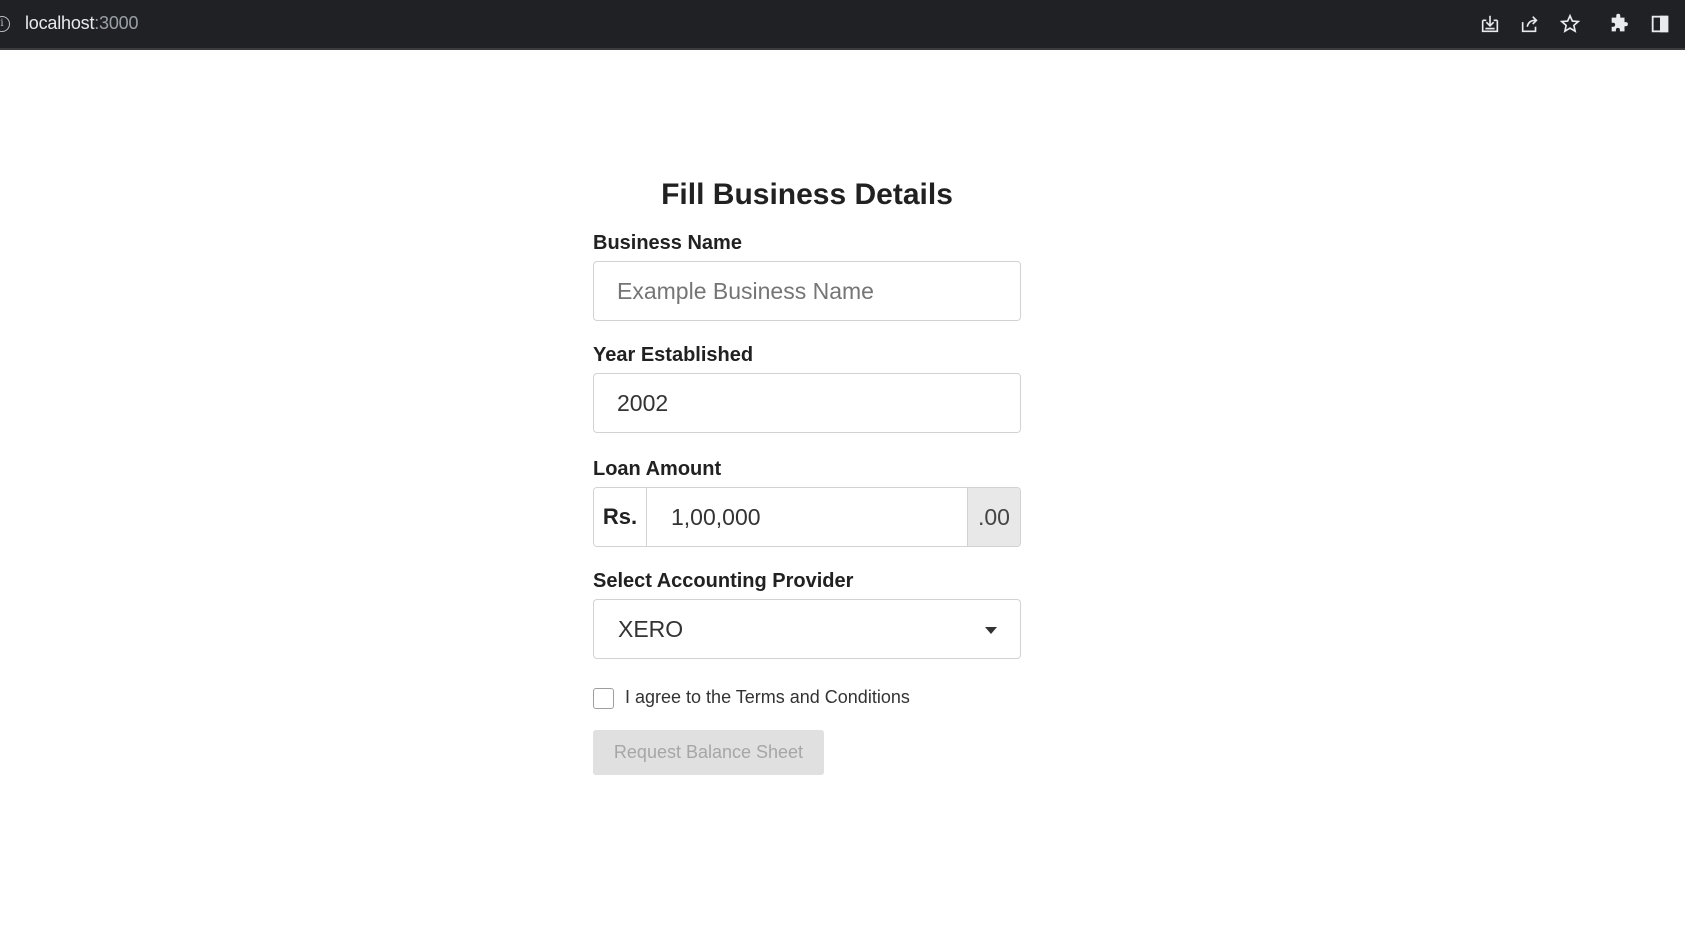 The height and width of the screenshot is (940, 1685). I want to click on accounting-provider-value: XERO, so click(651, 629).